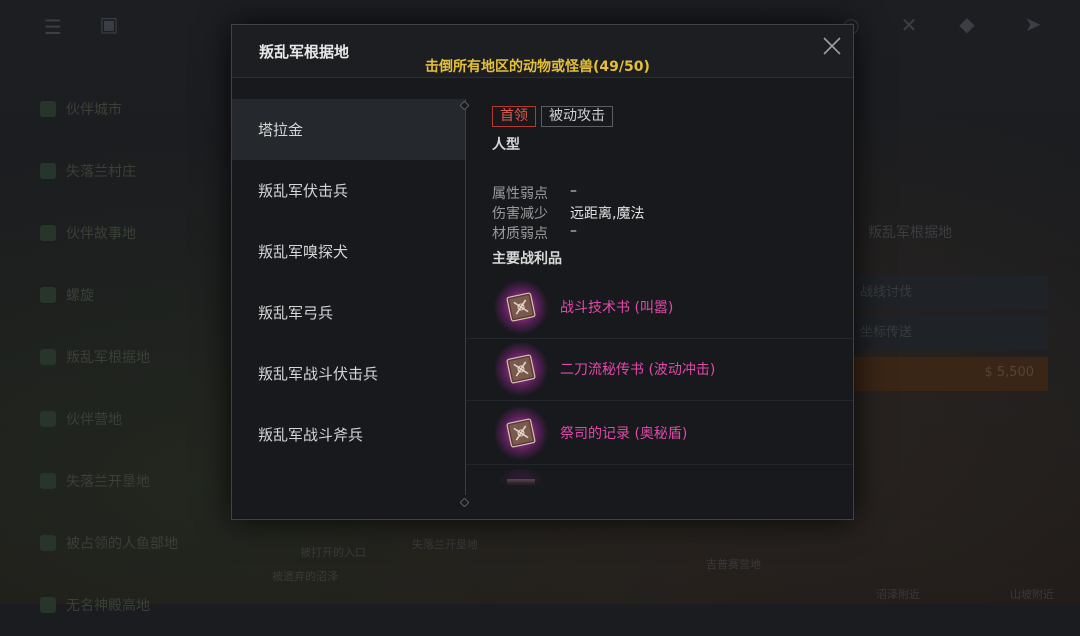  What do you see at coordinates (53, 27) in the screenshot?
I see `menu-icon: ☰` at bounding box center [53, 27].